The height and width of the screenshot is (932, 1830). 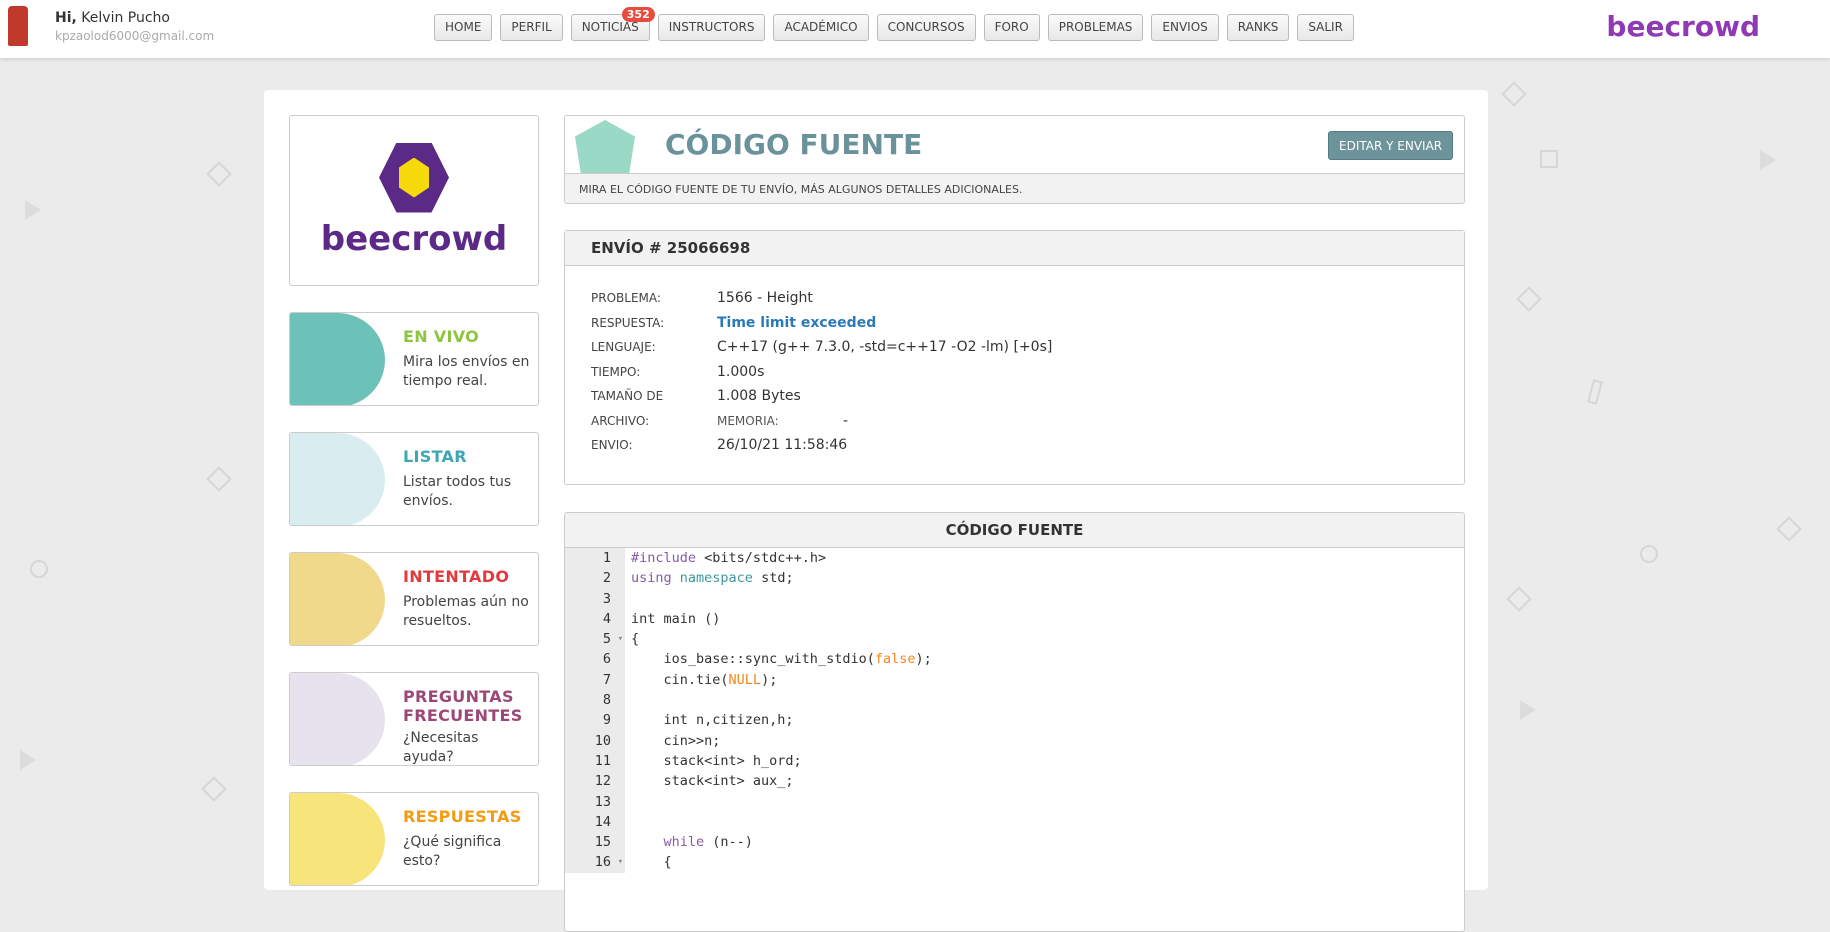 I want to click on nav-label: ACADÉMICO, so click(x=821, y=27).